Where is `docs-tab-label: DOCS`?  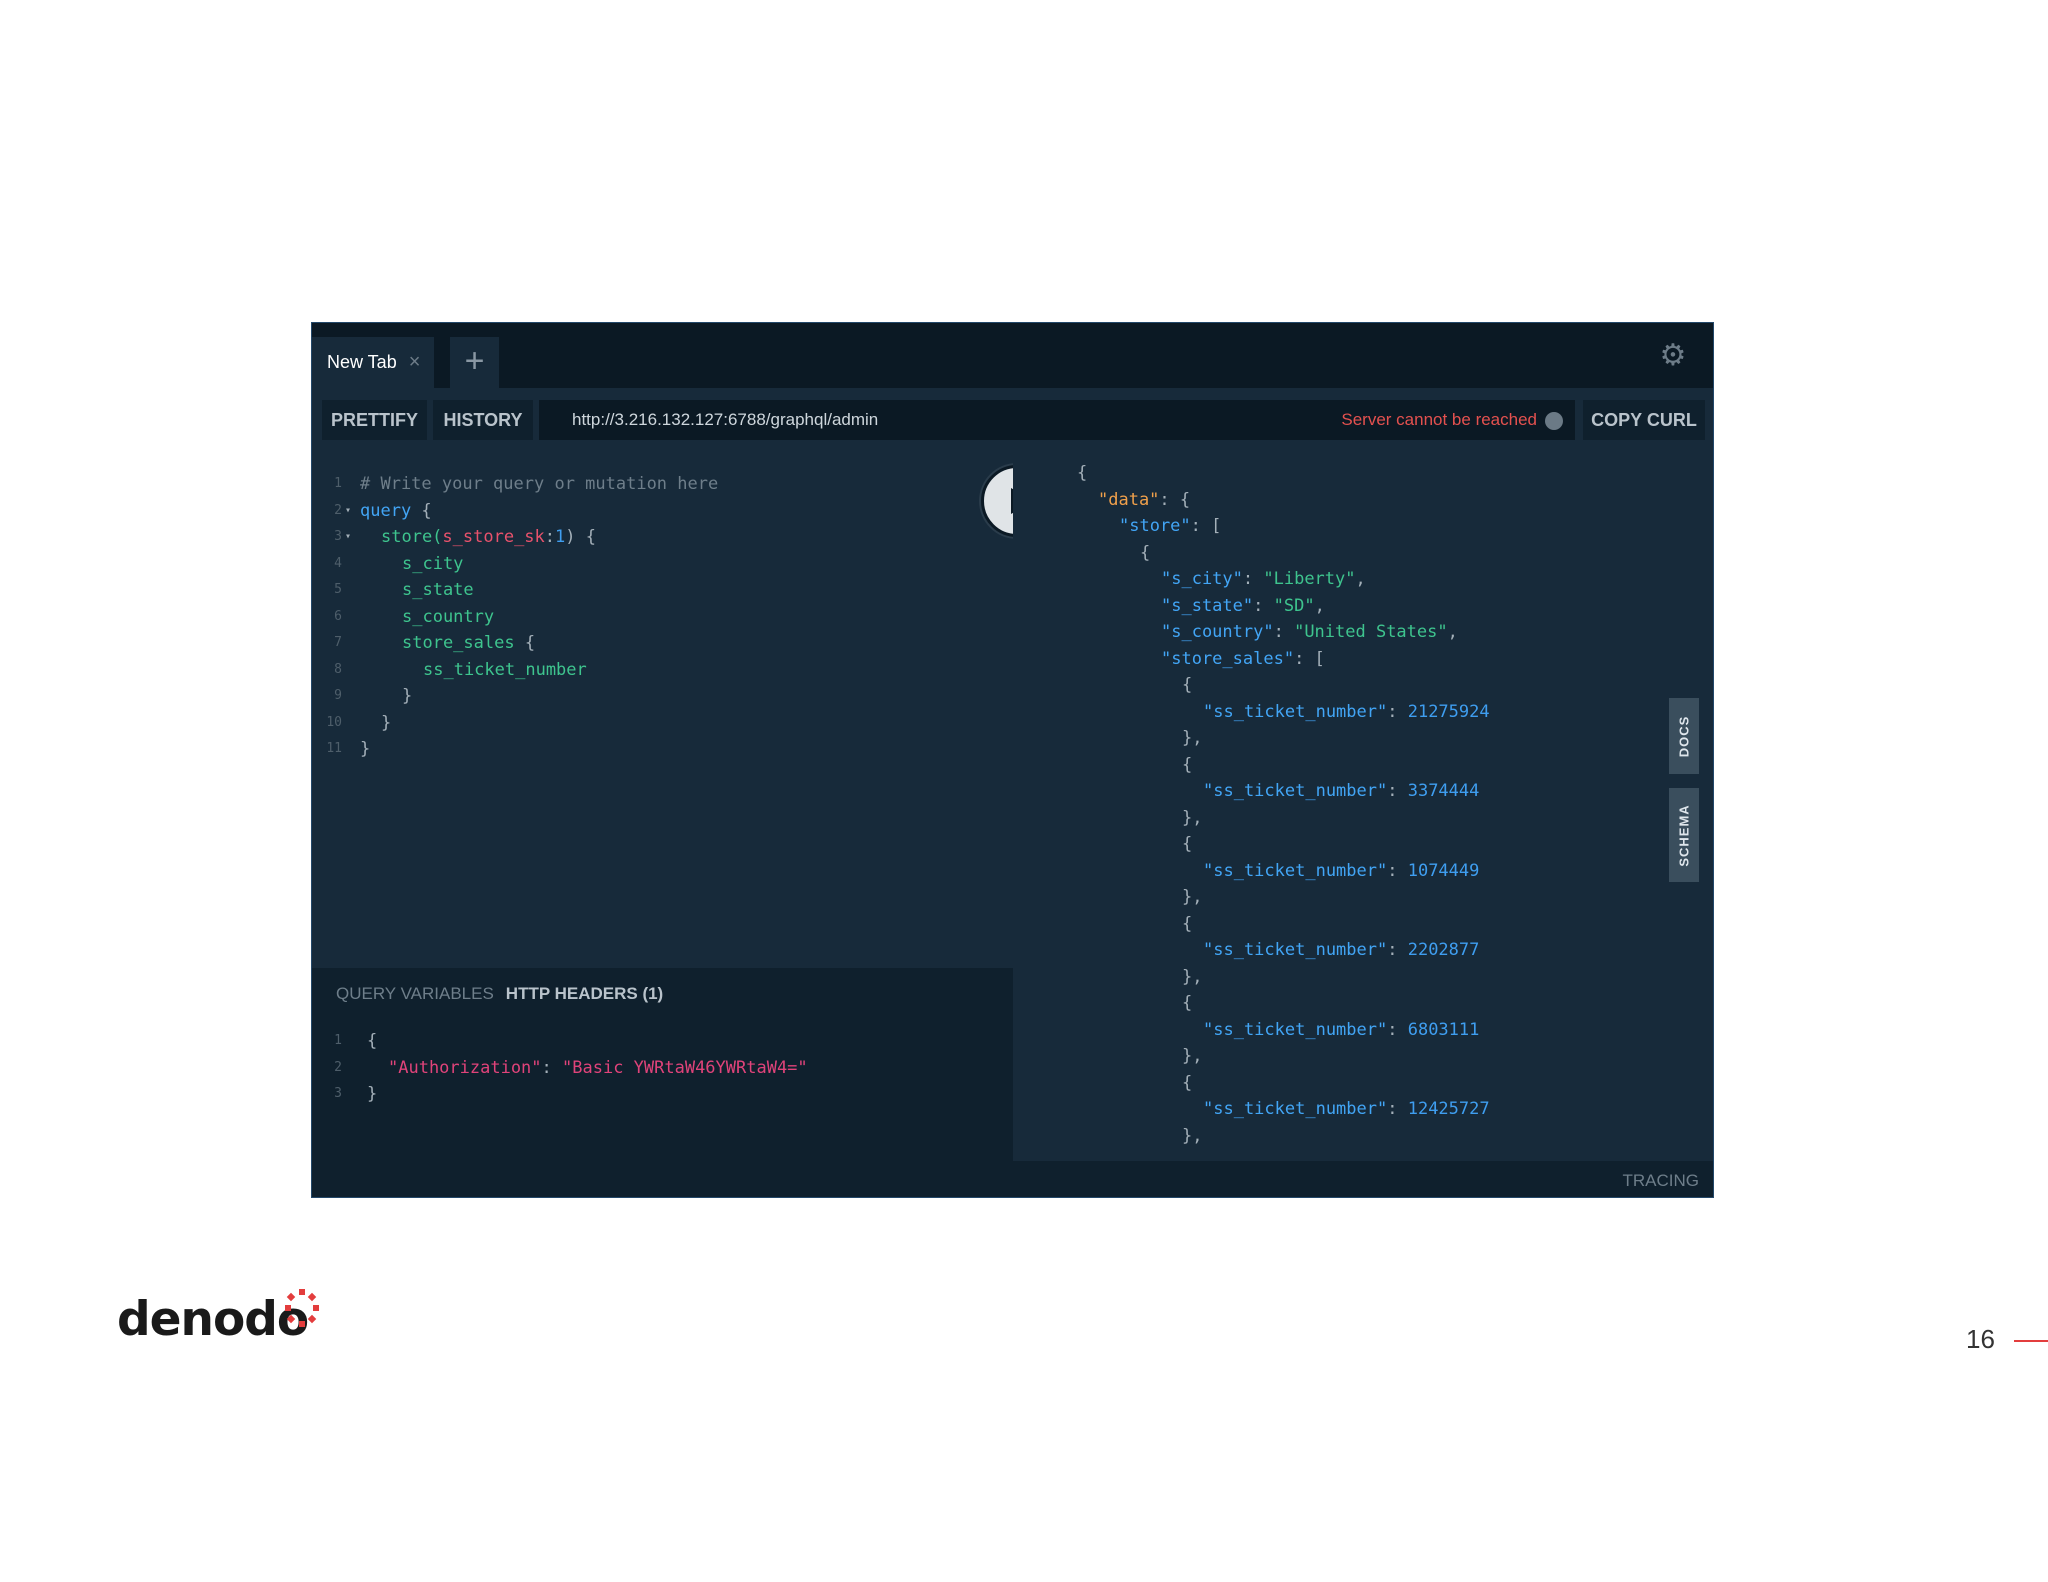
docs-tab-label: DOCS is located at coordinates (1684, 736).